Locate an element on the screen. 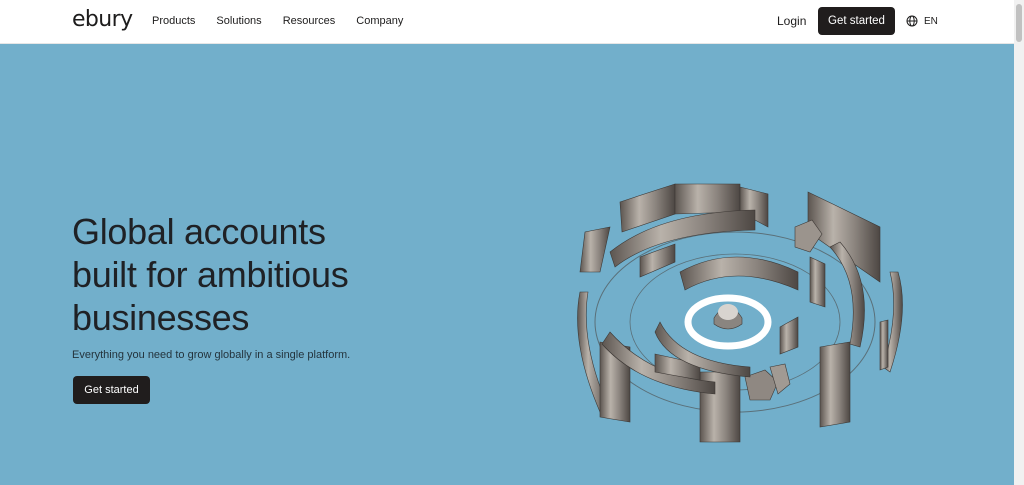  language-selector: EN is located at coordinates (922, 21).